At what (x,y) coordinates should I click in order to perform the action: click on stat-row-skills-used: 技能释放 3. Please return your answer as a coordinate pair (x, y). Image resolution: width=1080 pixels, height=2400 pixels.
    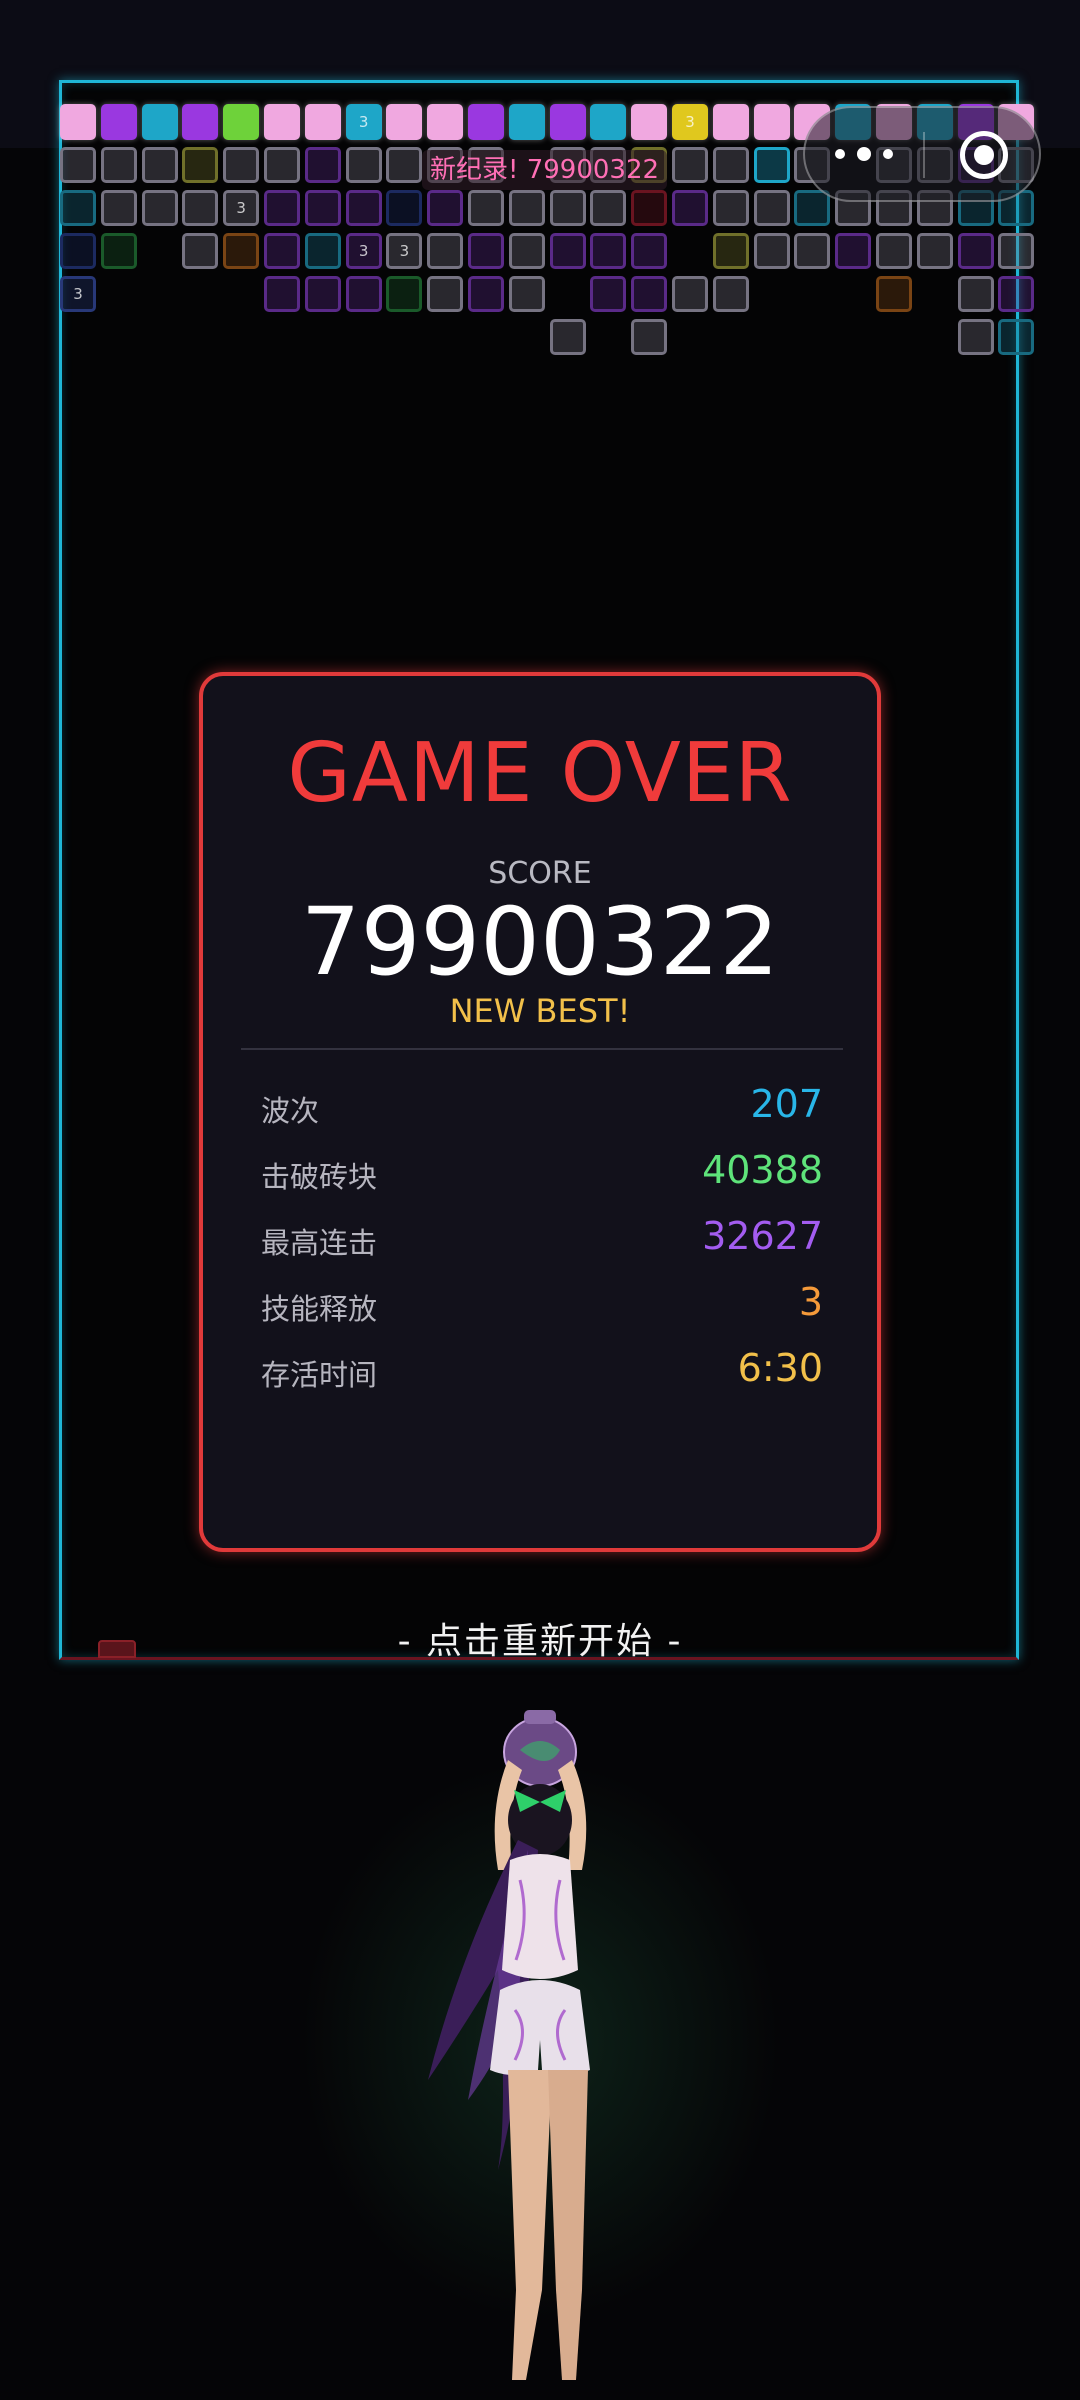
    Looking at the image, I should click on (542, 1303).